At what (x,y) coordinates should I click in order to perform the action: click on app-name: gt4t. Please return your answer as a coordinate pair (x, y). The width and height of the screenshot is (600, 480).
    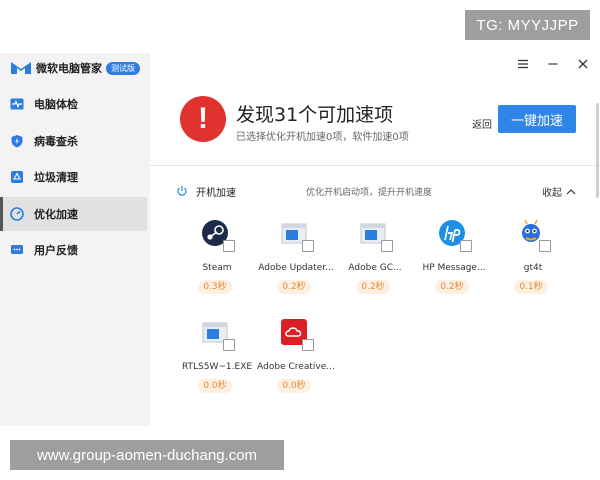
    Looking at the image, I should click on (533, 268).